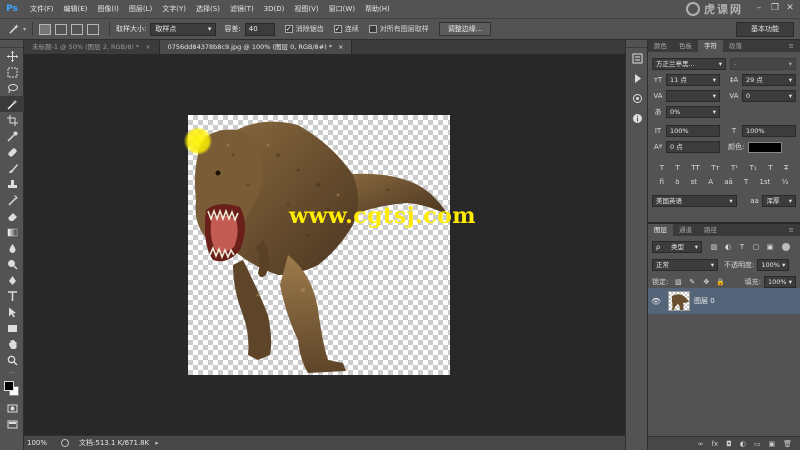  Describe the element at coordinates (787, 444) in the screenshot. I see `delete-layer-icon: 🗑` at that location.